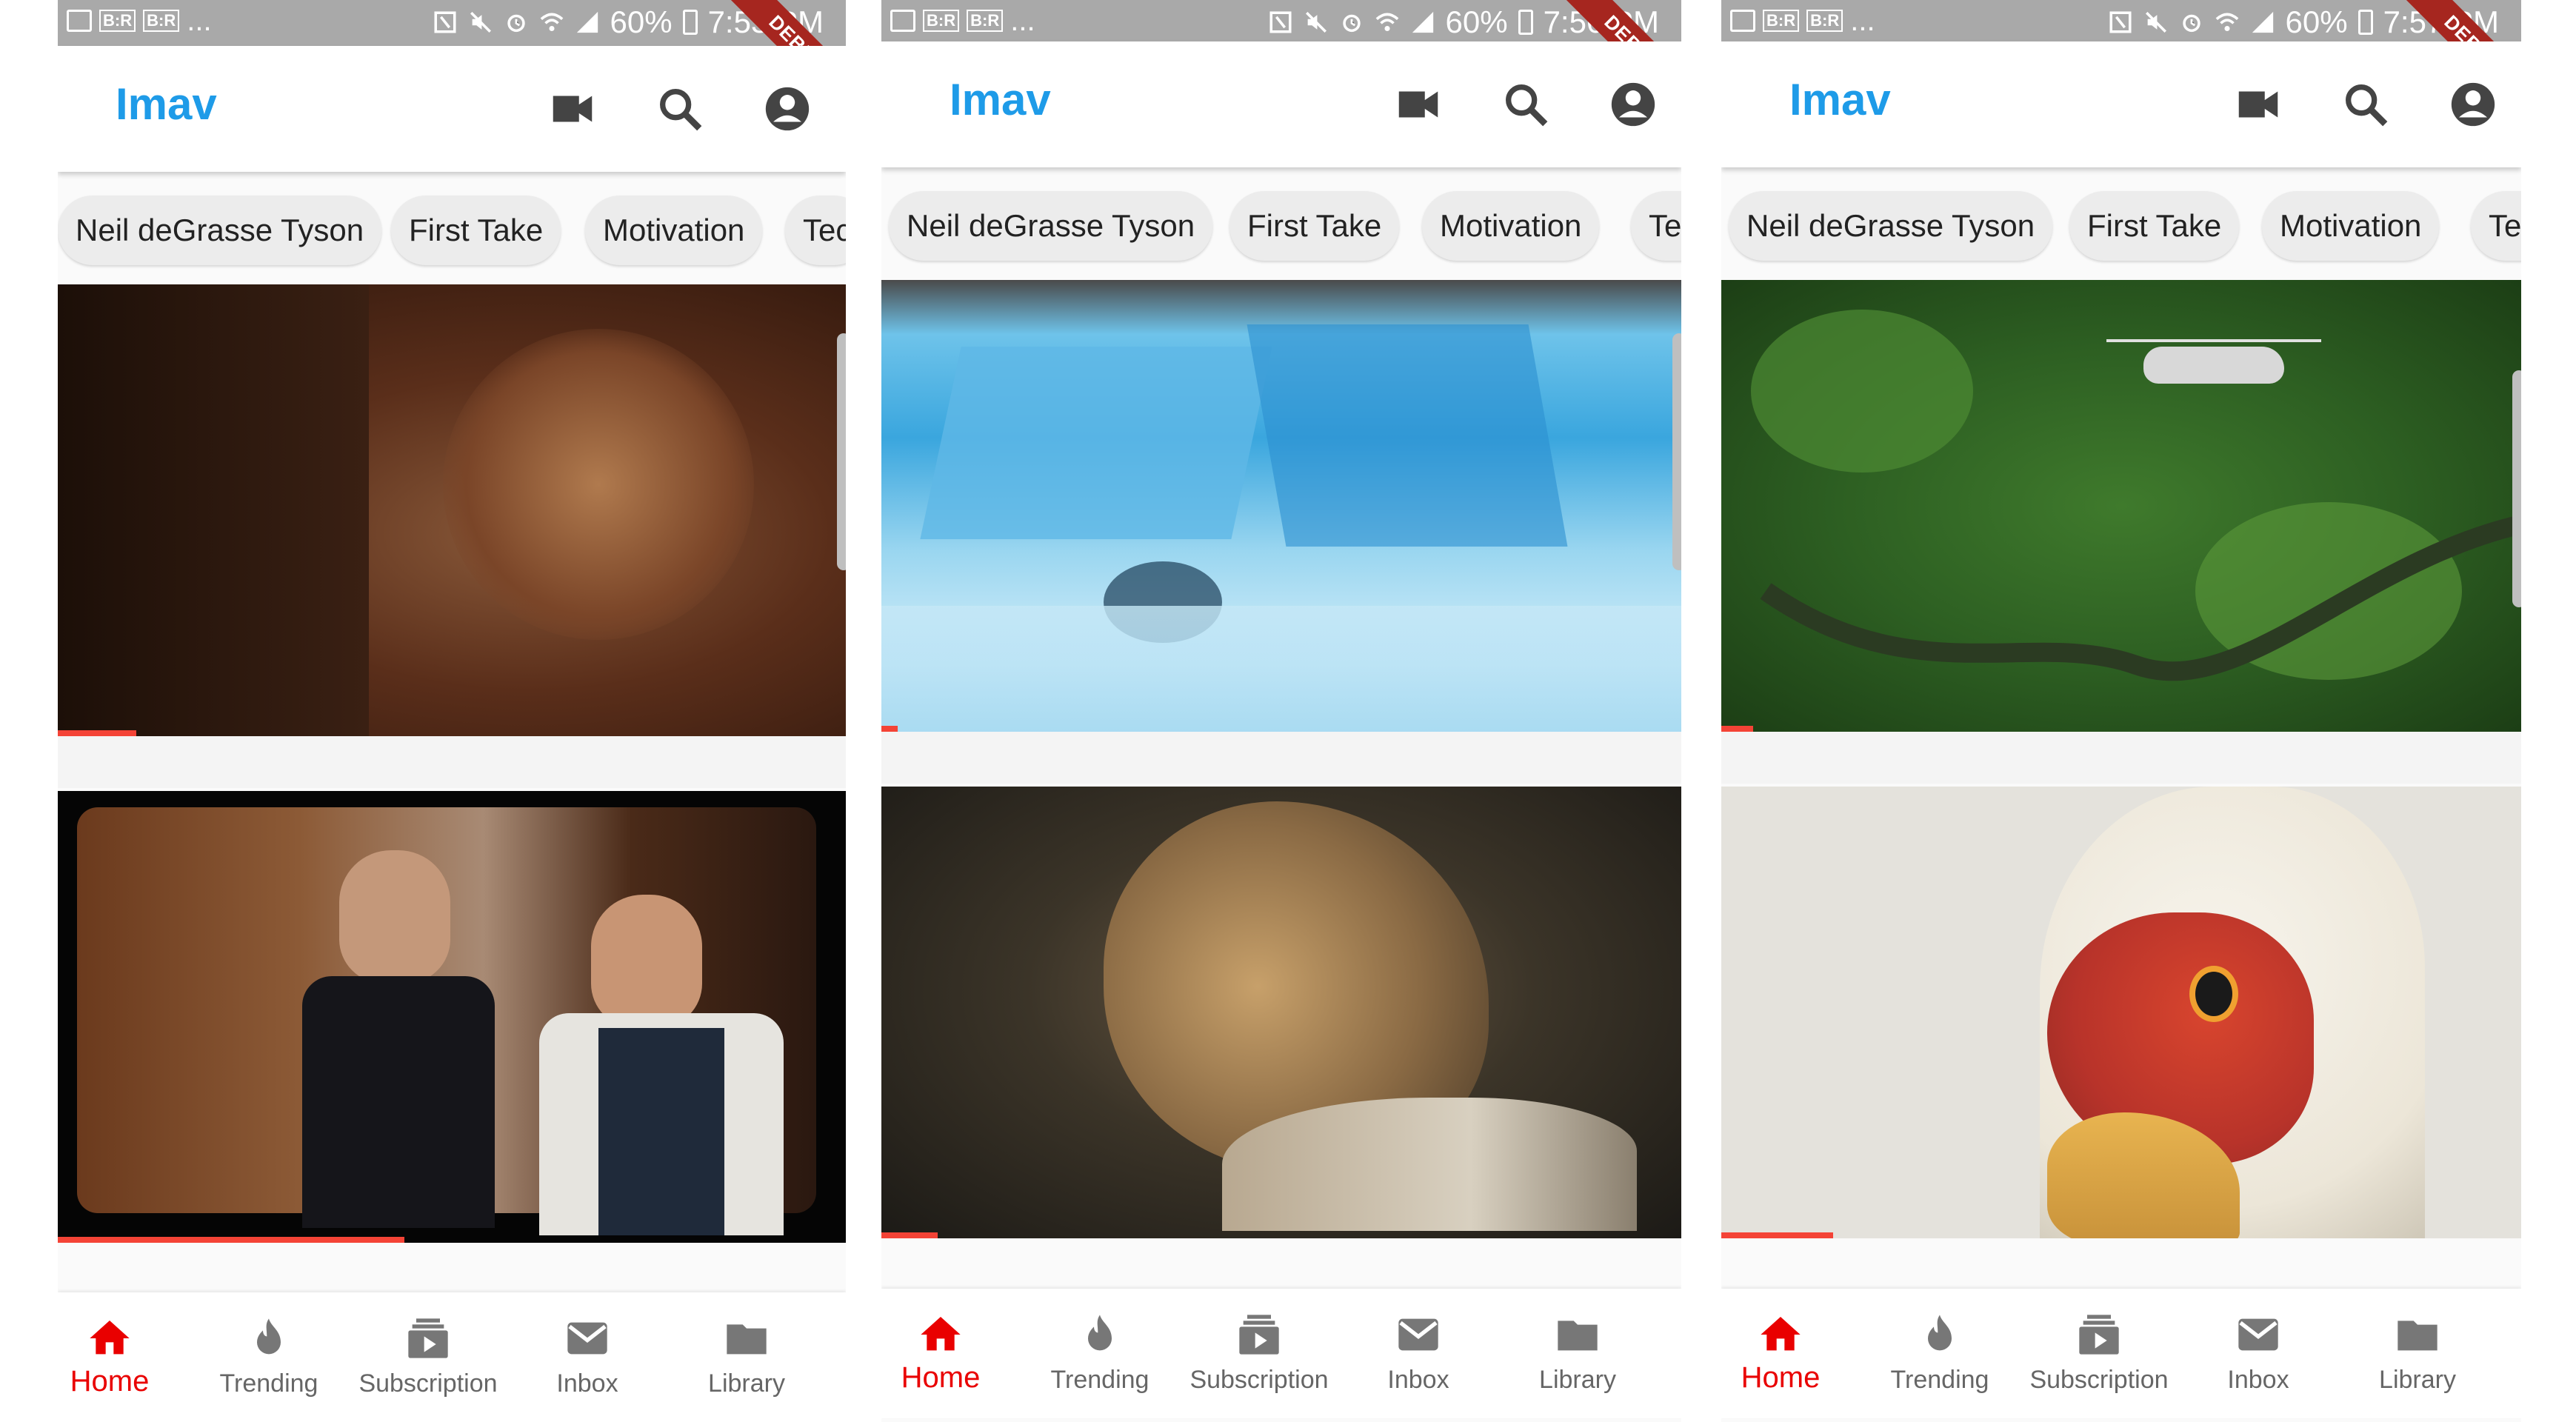  I want to click on signal-icon, so click(2262, 22).